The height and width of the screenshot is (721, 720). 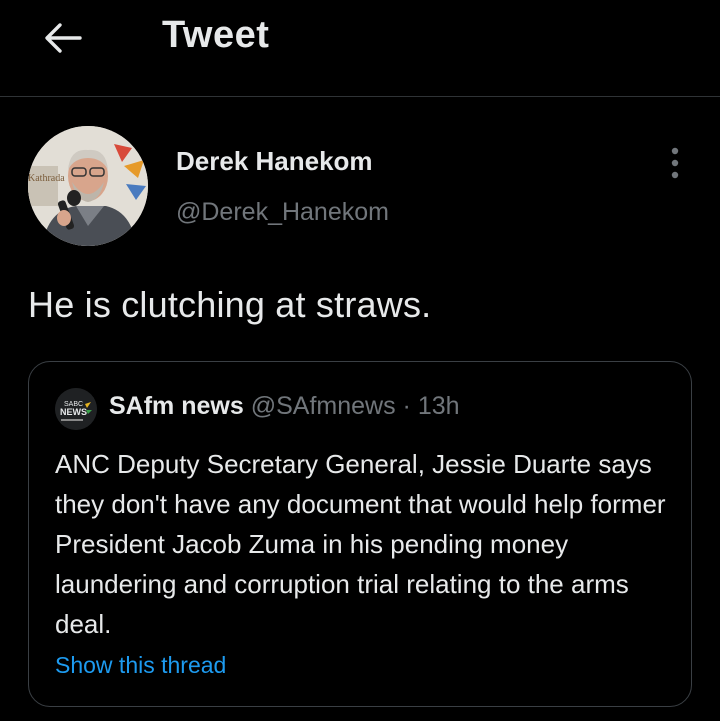 I want to click on quoted-tweet-header: SAfm news @SAfmnews · 13h, so click(x=284, y=406).